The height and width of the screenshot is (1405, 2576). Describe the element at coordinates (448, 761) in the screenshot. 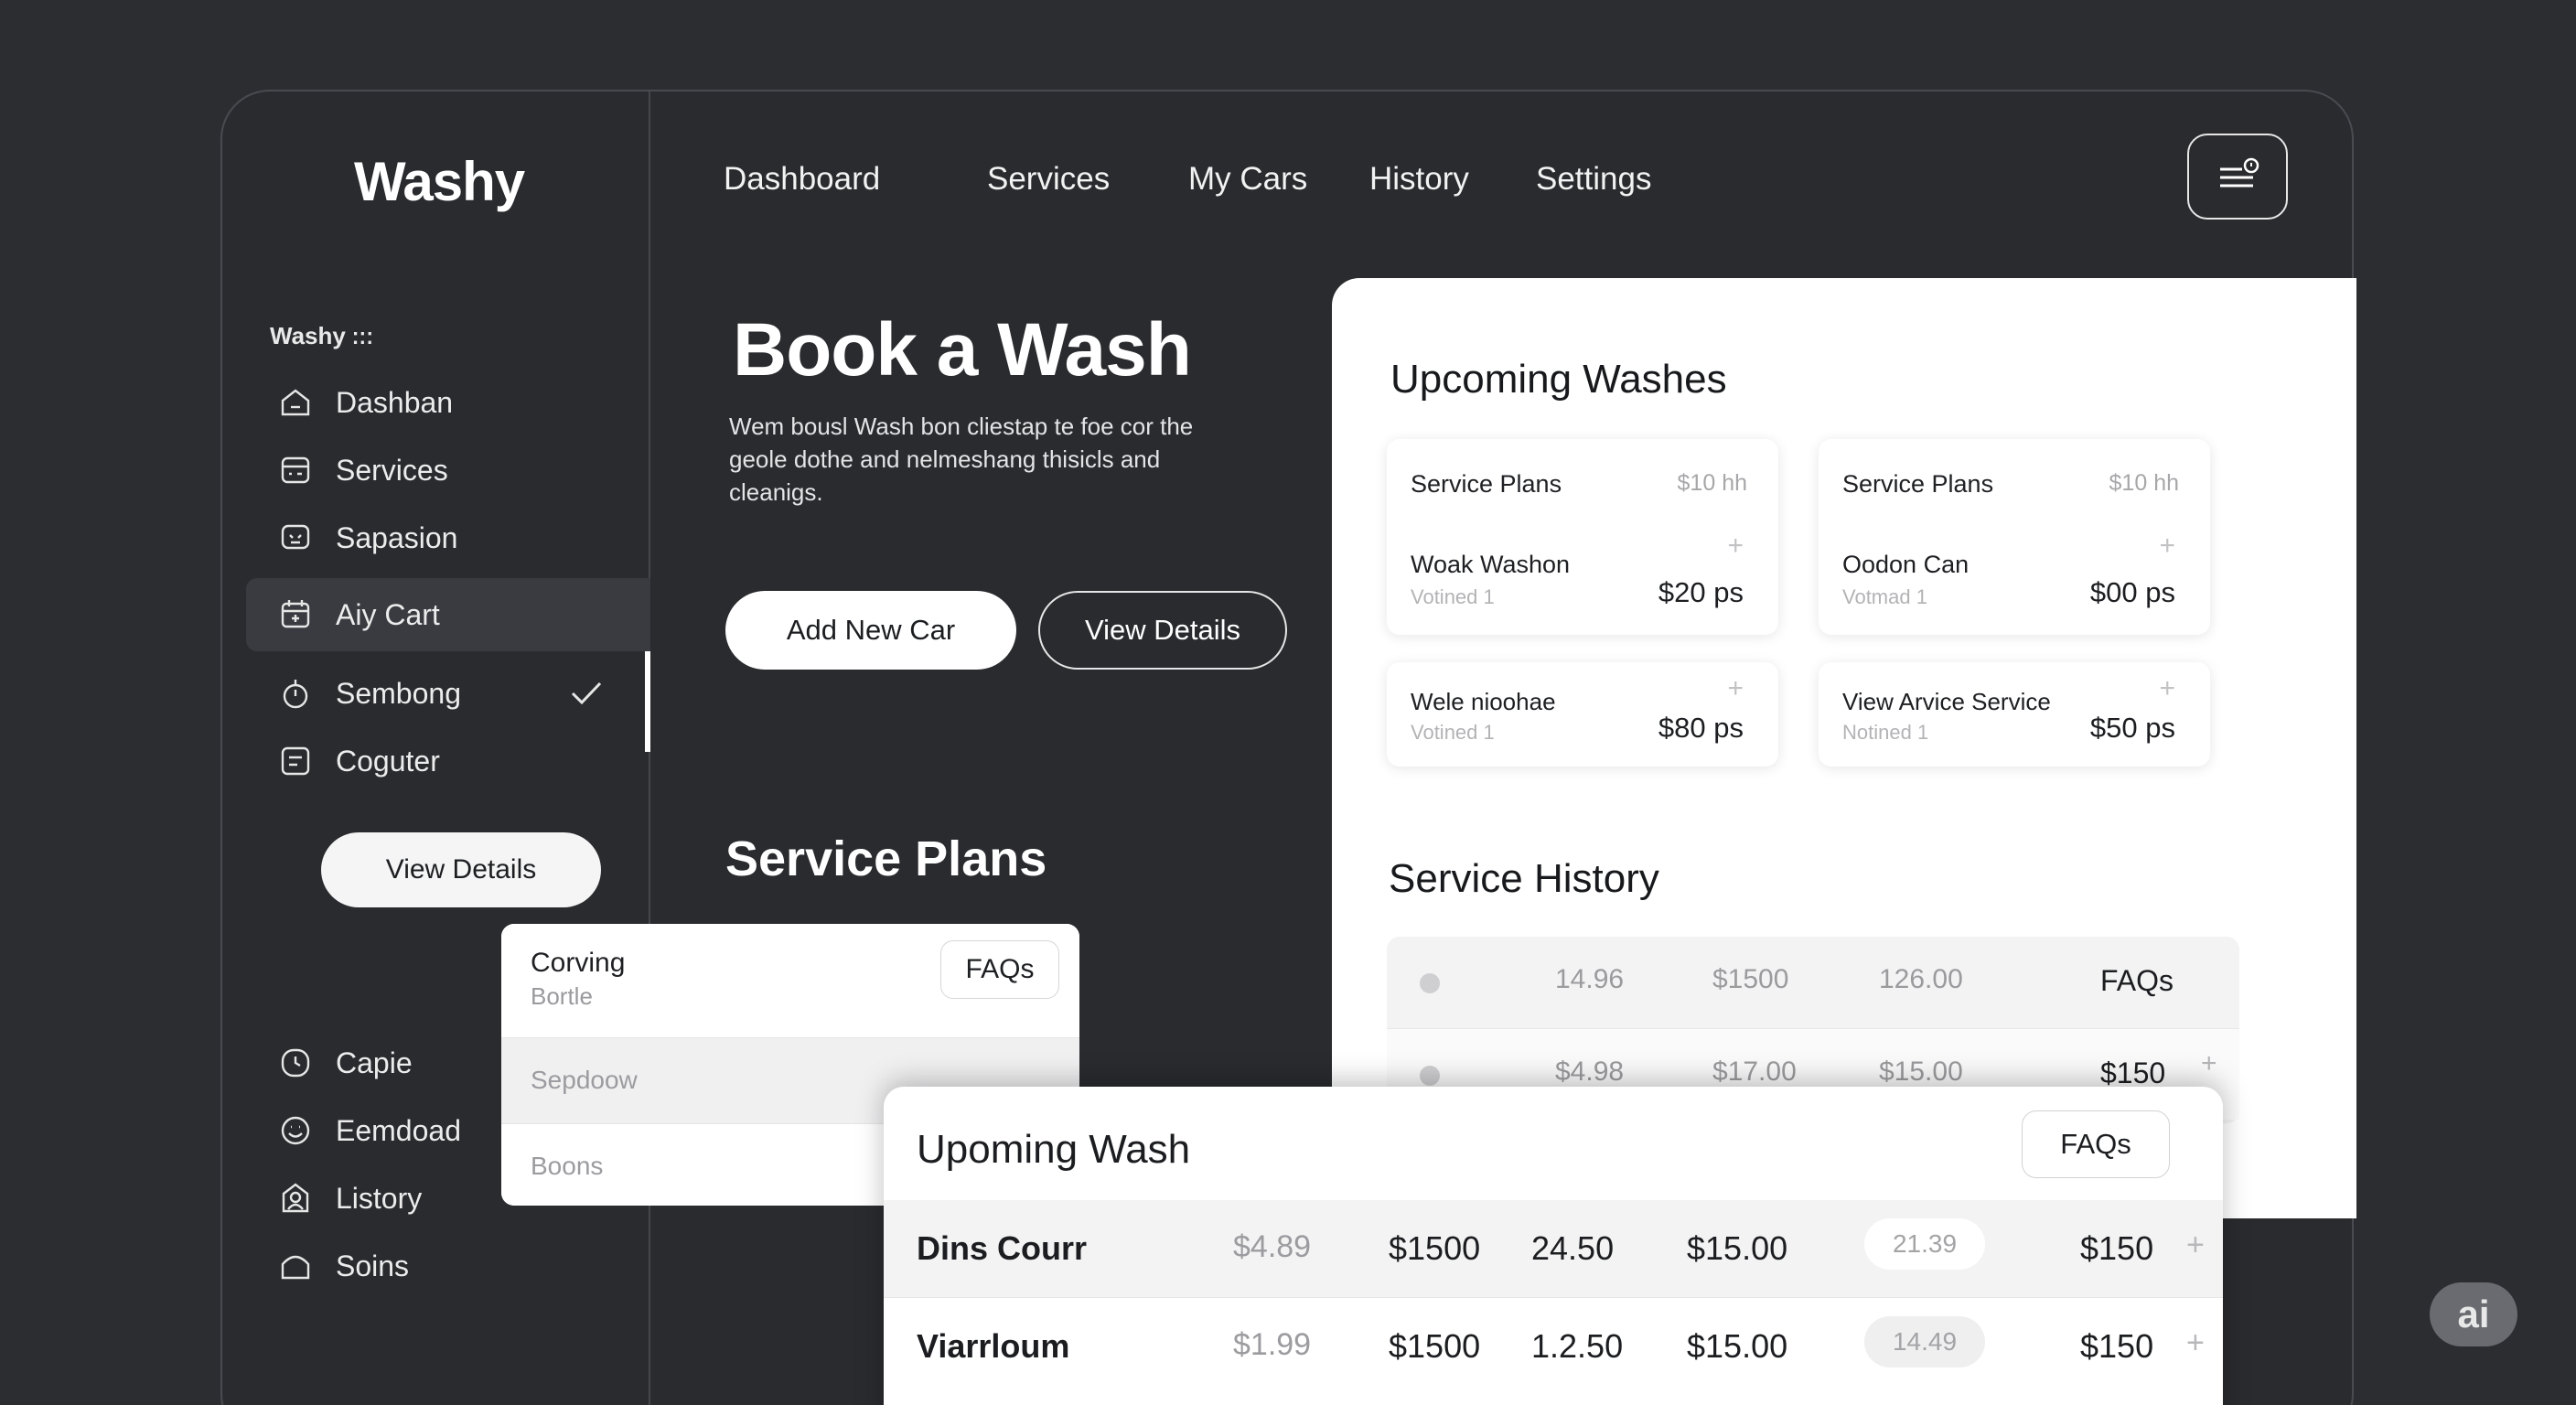

I see `sidebar-item-coguter: Coguter` at that location.